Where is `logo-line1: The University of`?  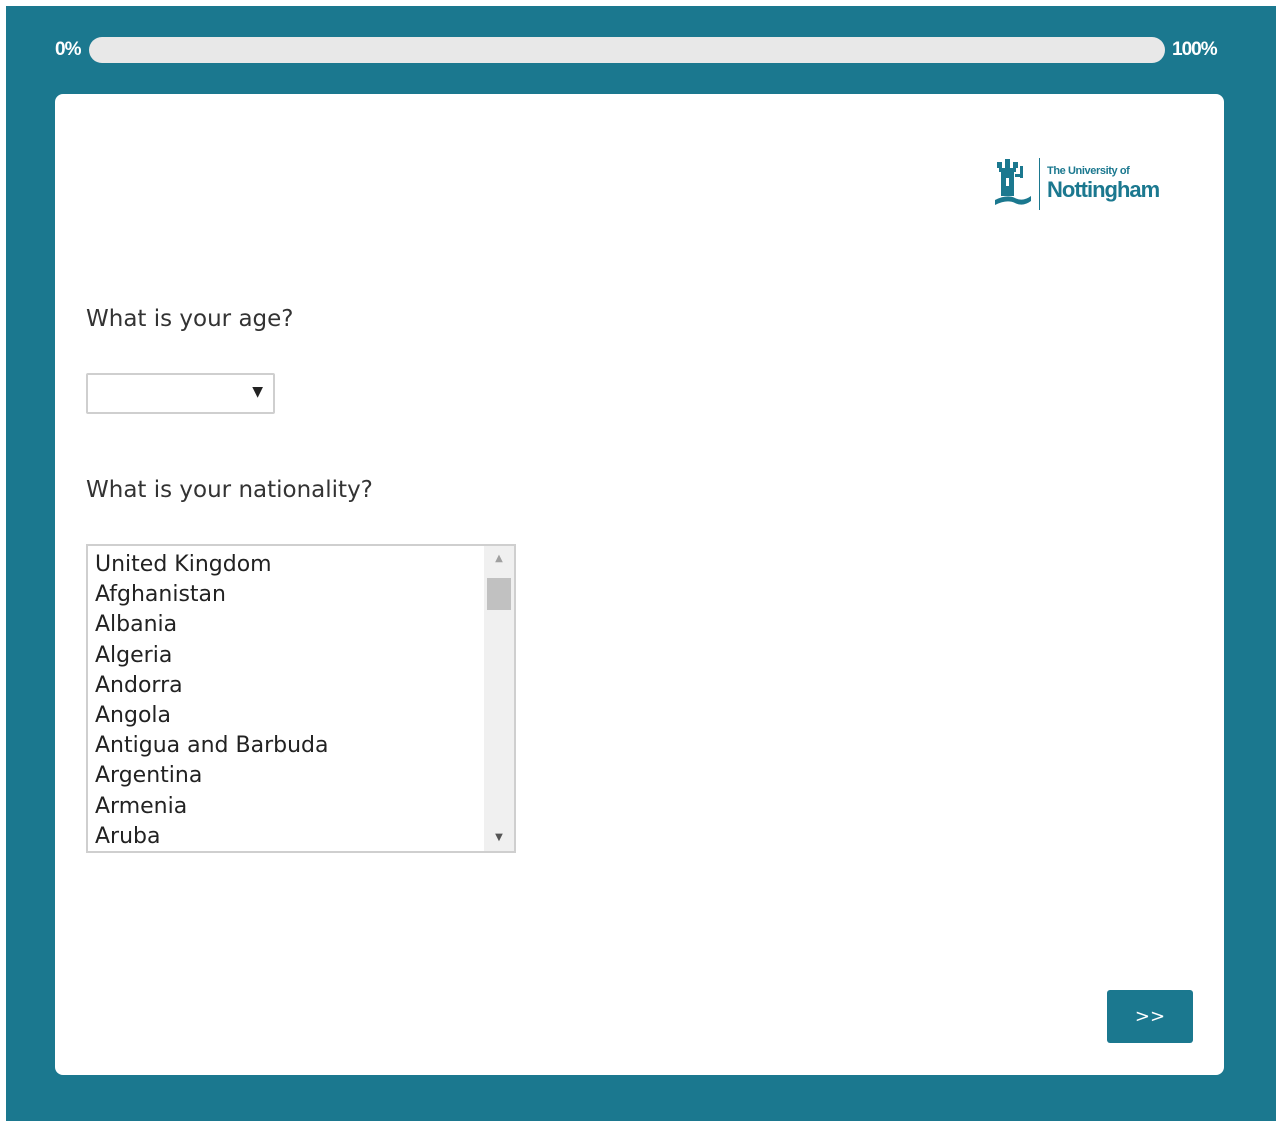
logo-line1: The University of is located at coordinates (1088, 171).